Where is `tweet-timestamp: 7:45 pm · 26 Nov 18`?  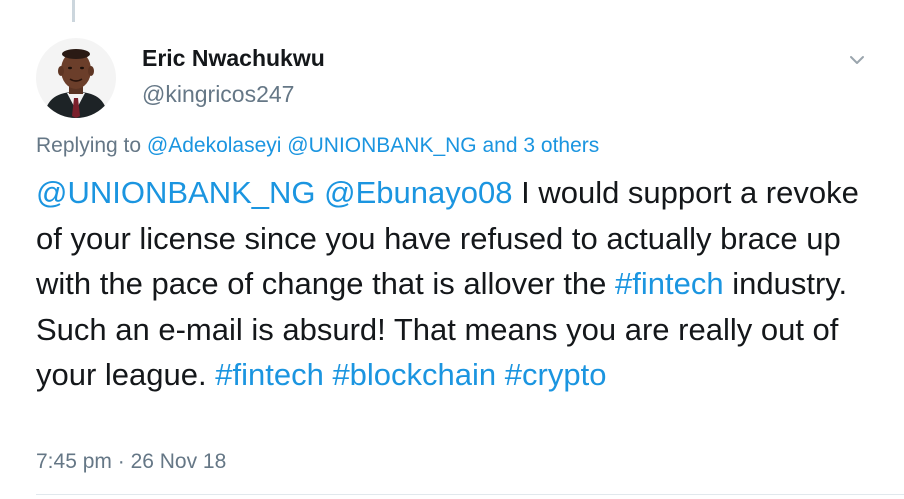 tweet-timestamp: 7:45 pm · 26 Nov 18 is located at coordinates (131, 462).